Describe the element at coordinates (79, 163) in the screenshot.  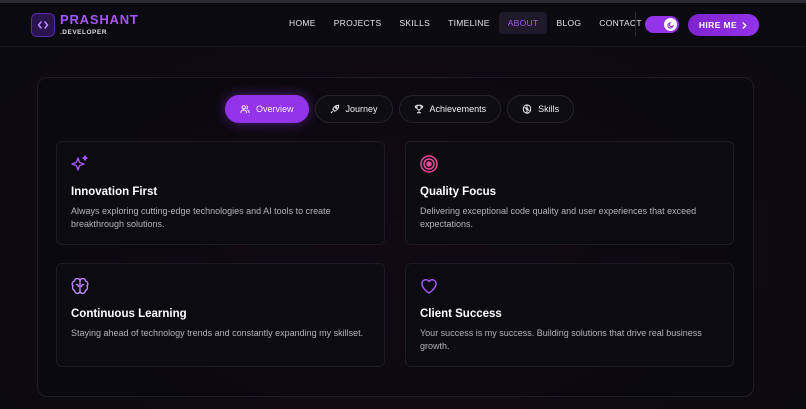
I see `sparkles-icon` at that location.